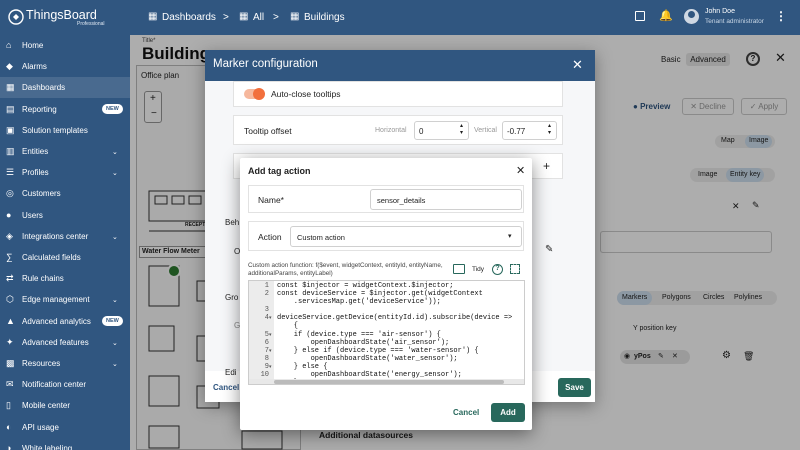 This screenshot has height=450, width=800. I want to click on auto-close-toggle, so click(254, 94).